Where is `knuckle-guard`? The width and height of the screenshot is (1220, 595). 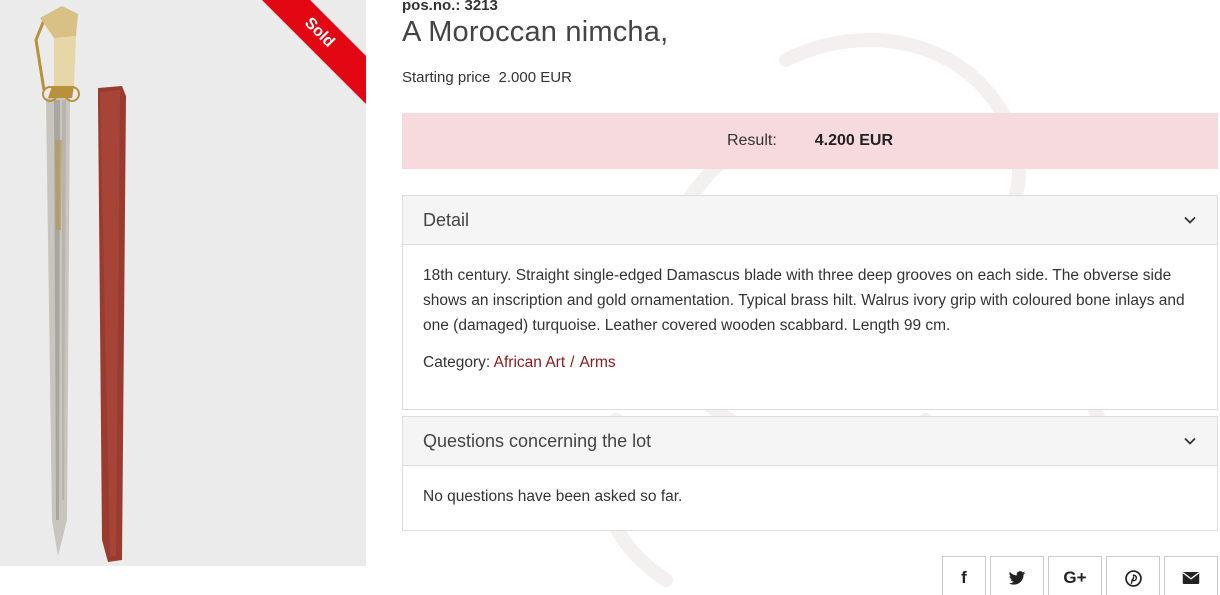 knuckle-guard is located at coordinates (40, 55).